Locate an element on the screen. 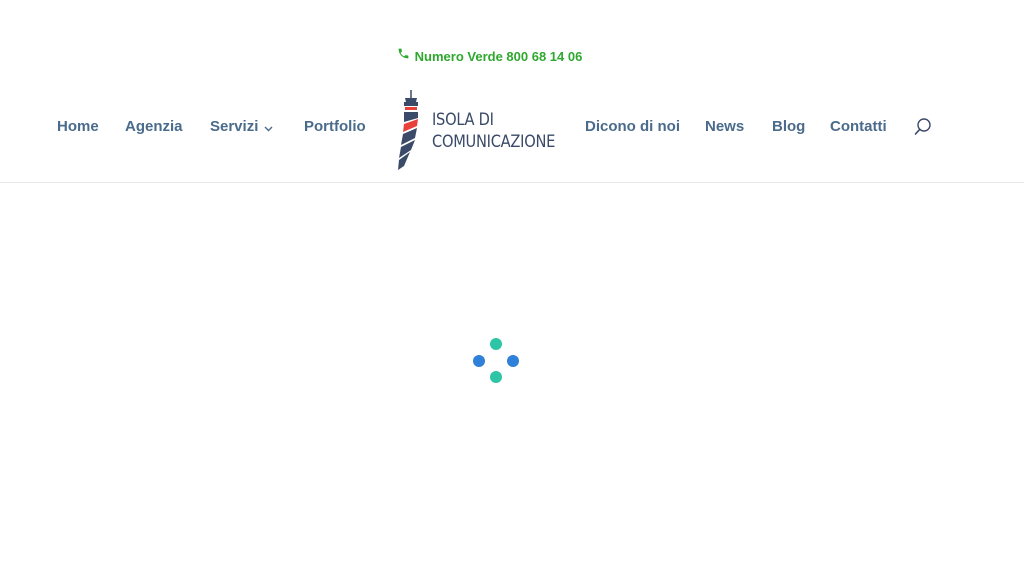 The image size is (1024, 576). top-bar: Numero Verde 800 68 14 06 is located at coordinates (512, 56).